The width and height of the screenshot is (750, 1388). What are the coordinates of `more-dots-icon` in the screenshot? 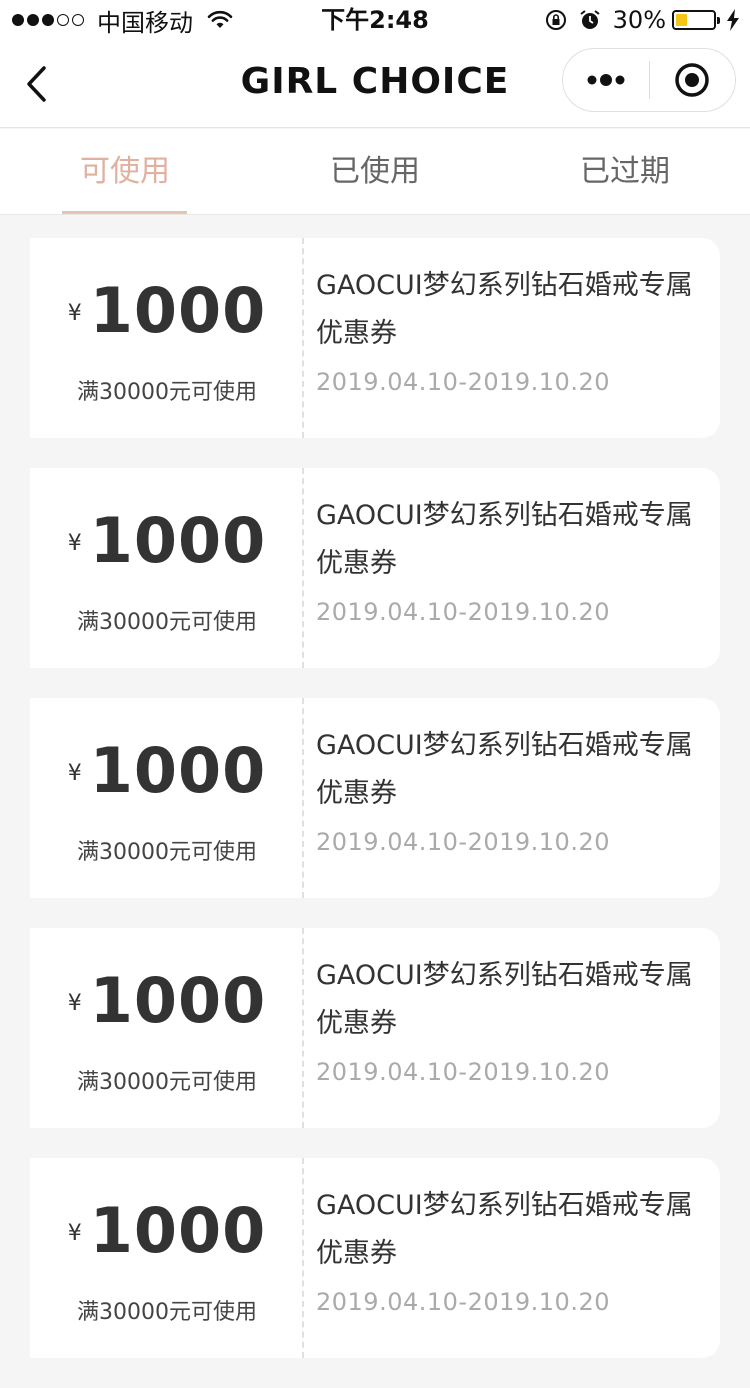 It's located at (606, 80).